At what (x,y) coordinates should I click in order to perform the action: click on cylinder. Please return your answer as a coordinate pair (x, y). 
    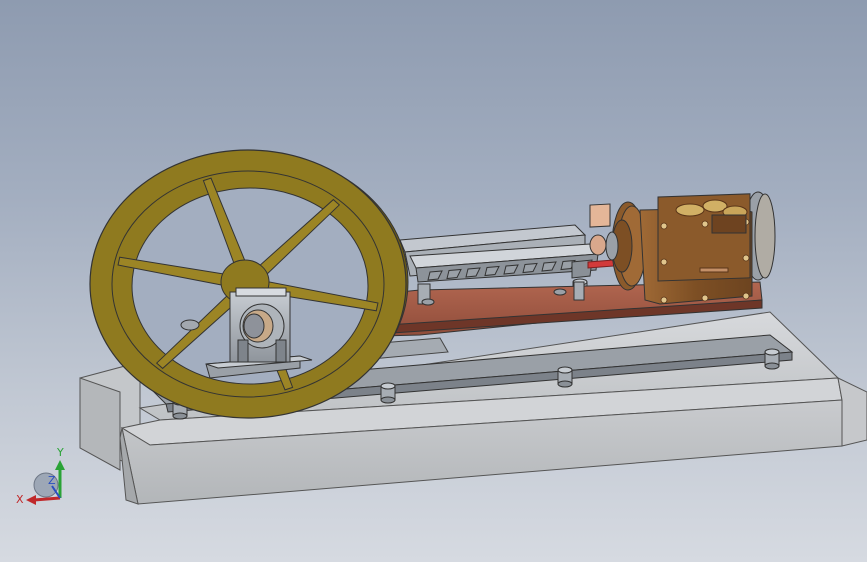
    Looking at the image, I should click on (690, 248).